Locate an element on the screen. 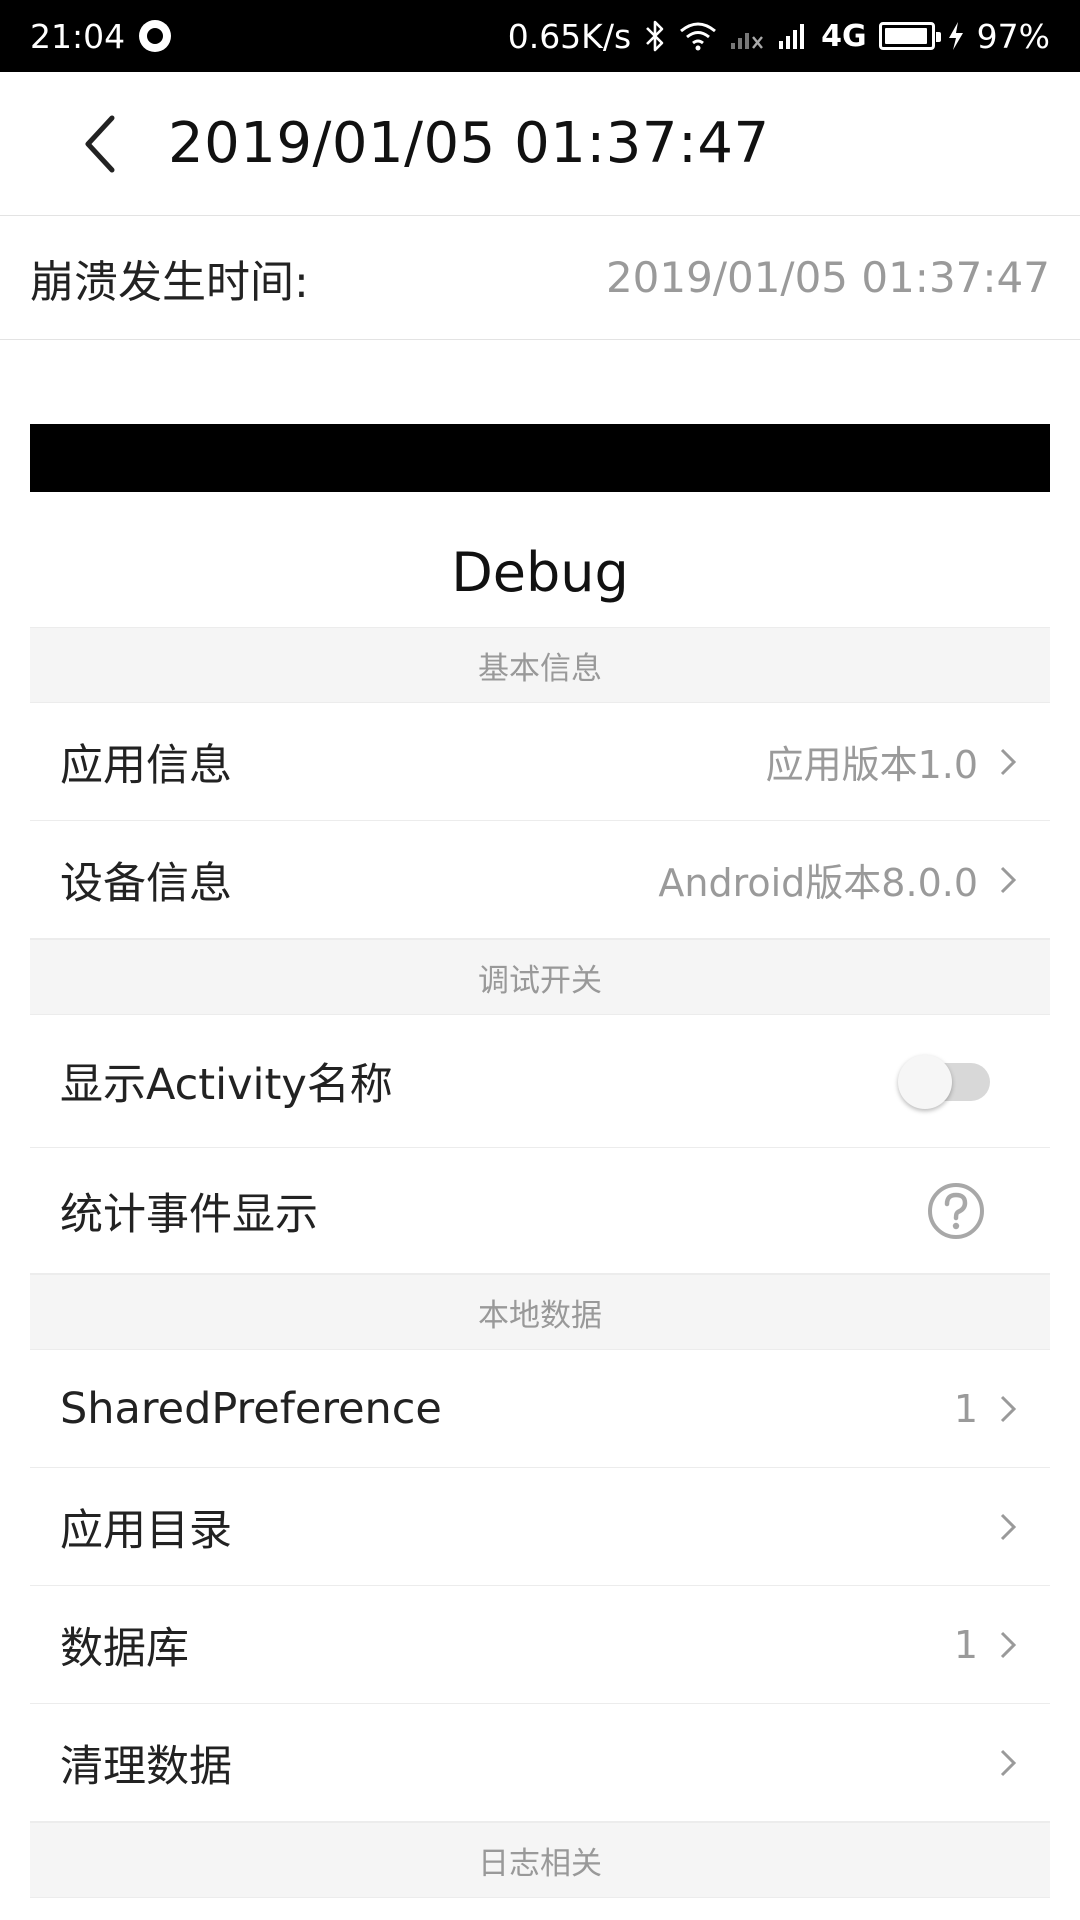 The height and width of the screenshot is (1920, 1080). database-row: 数据库 1 is located at coordinates (540, 1645).